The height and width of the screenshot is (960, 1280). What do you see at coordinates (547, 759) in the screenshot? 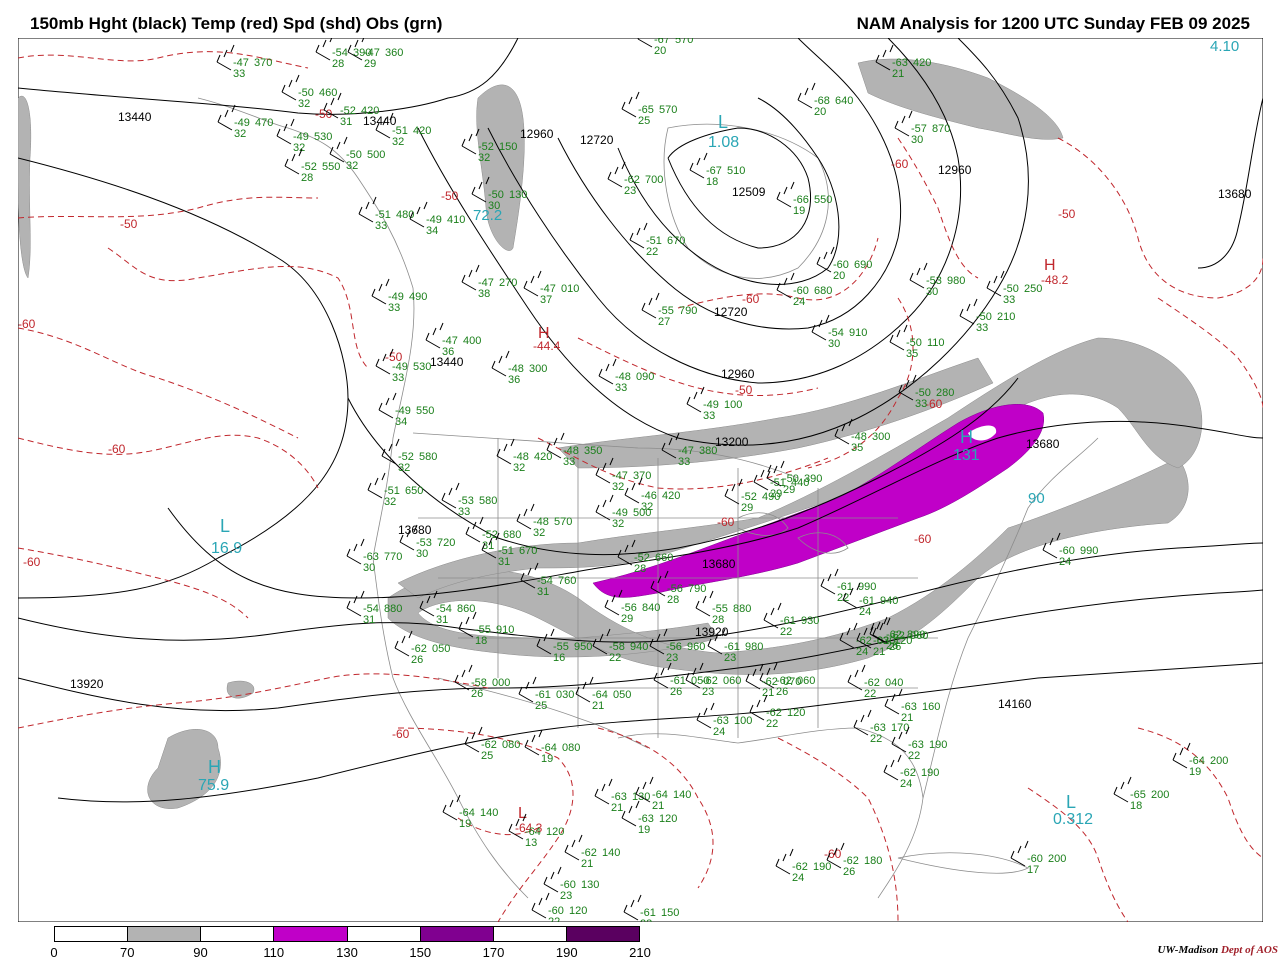
I see `station-dewpoint: 19` at bounding box center [547, 759].